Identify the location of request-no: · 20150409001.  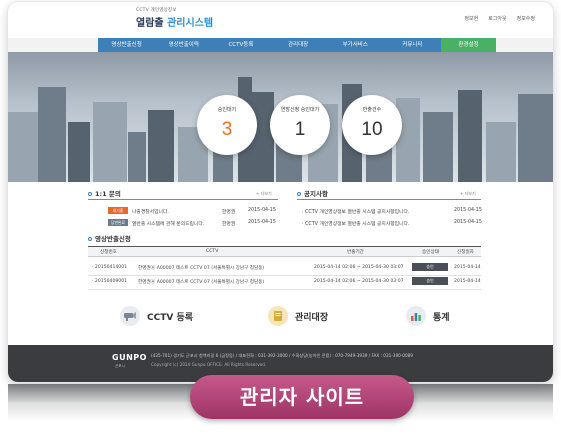
(109, 281).